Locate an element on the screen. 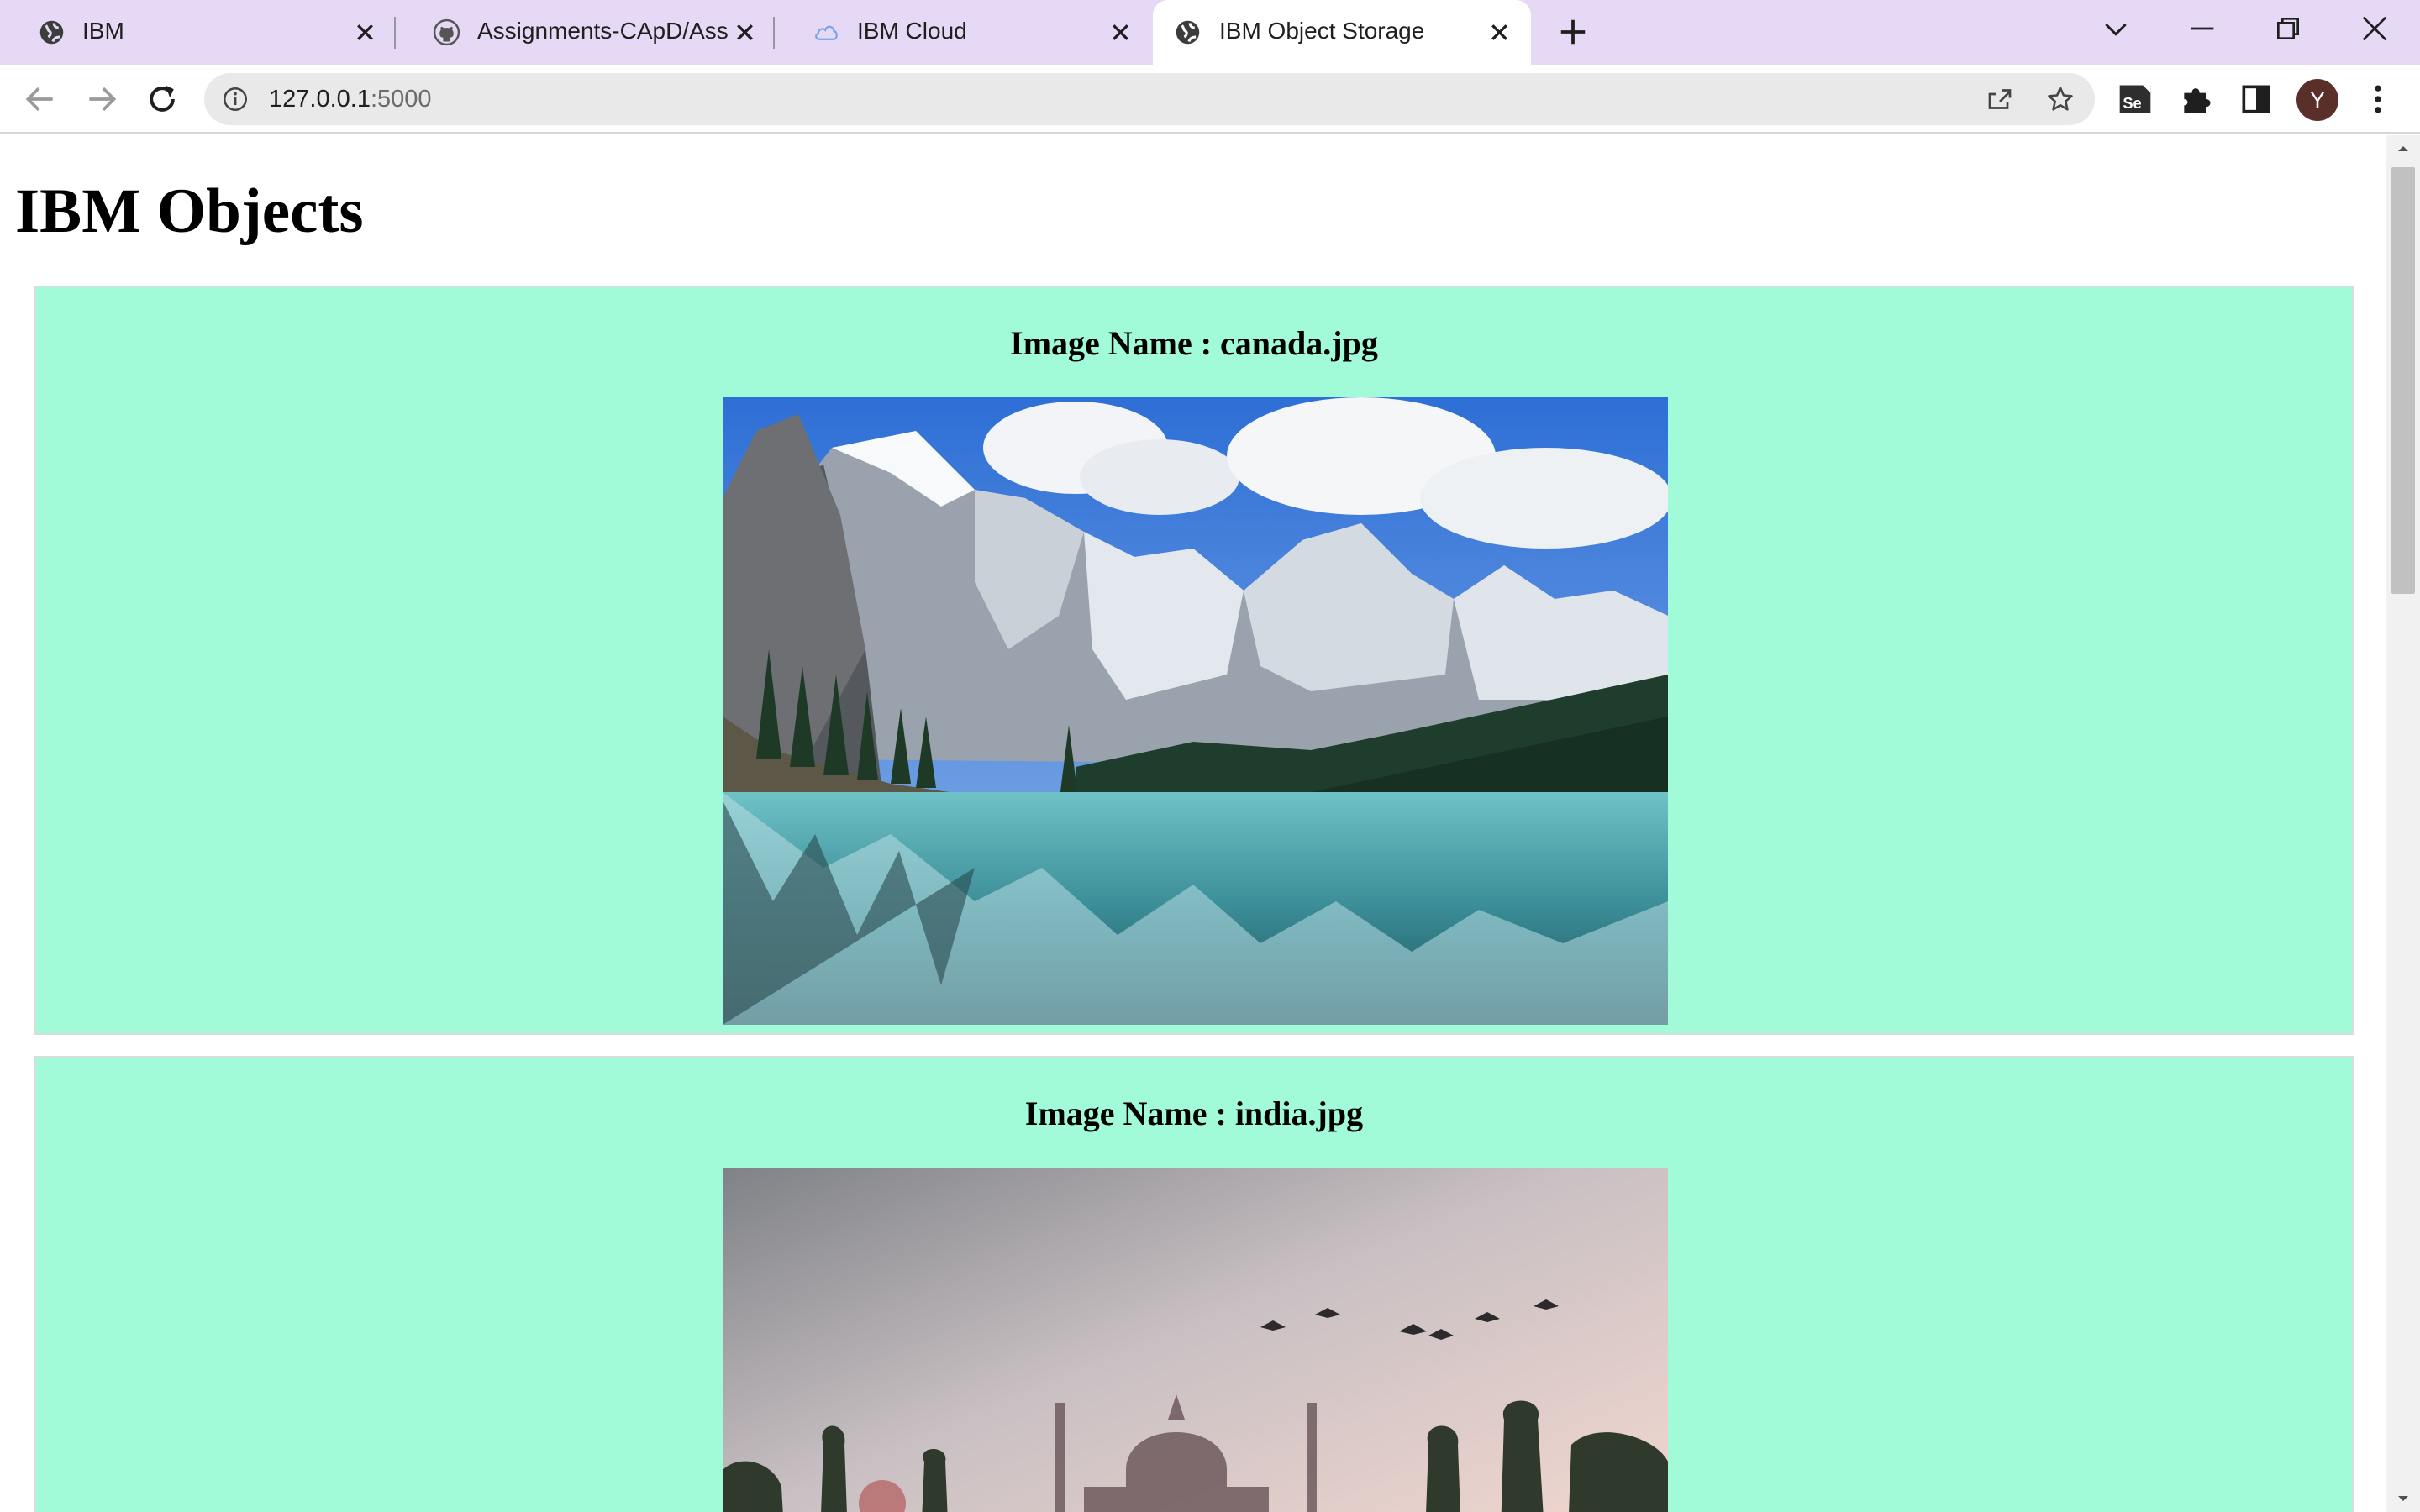 The height and width of the screenshot is (1512, 2420). tab-title: IBM is located at coordinates (103, 31).